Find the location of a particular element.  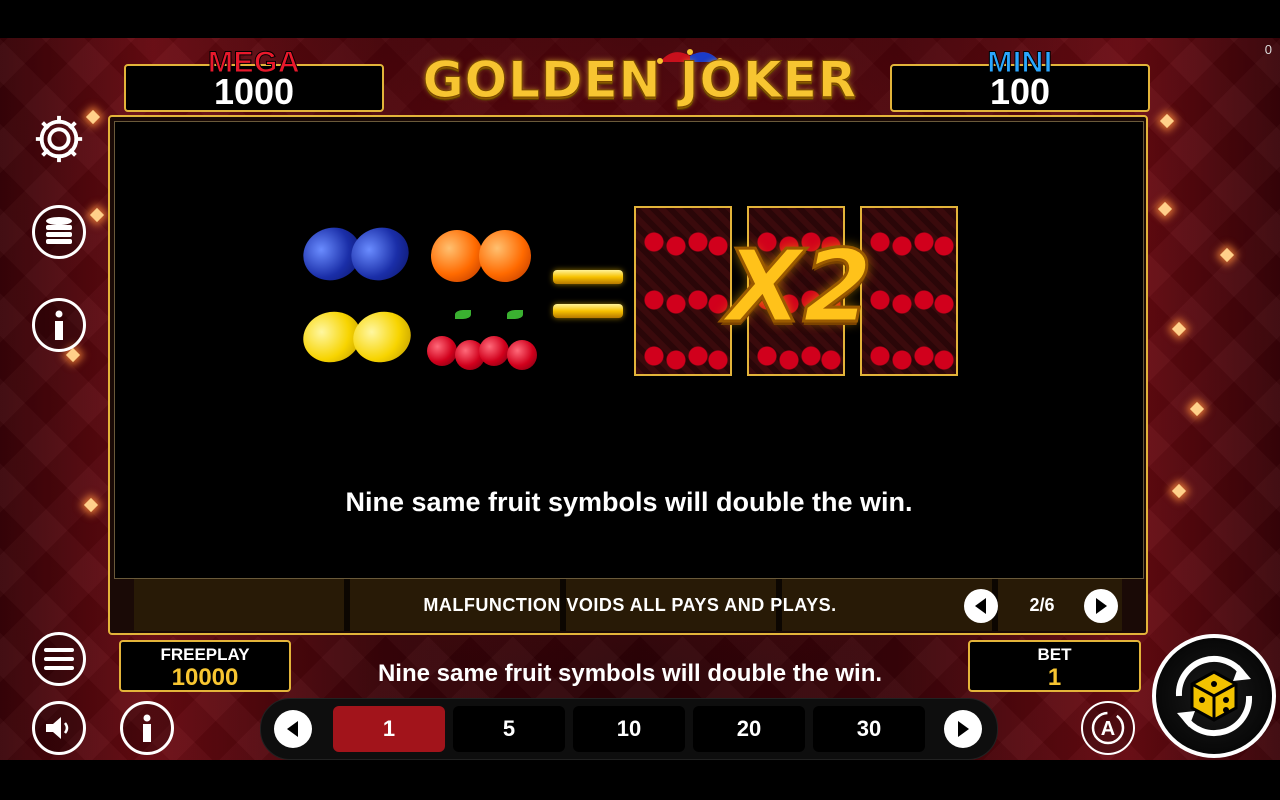

paytable-next-button is located at coordinates (1101, 606).